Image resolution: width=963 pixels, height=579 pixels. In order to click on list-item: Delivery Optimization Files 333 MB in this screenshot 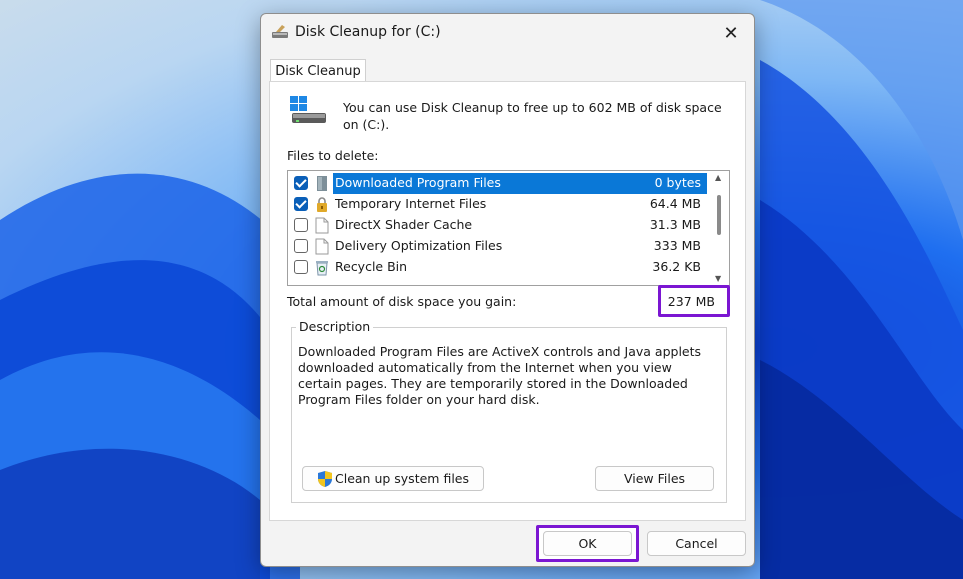, I will do `click(498, 246)`.